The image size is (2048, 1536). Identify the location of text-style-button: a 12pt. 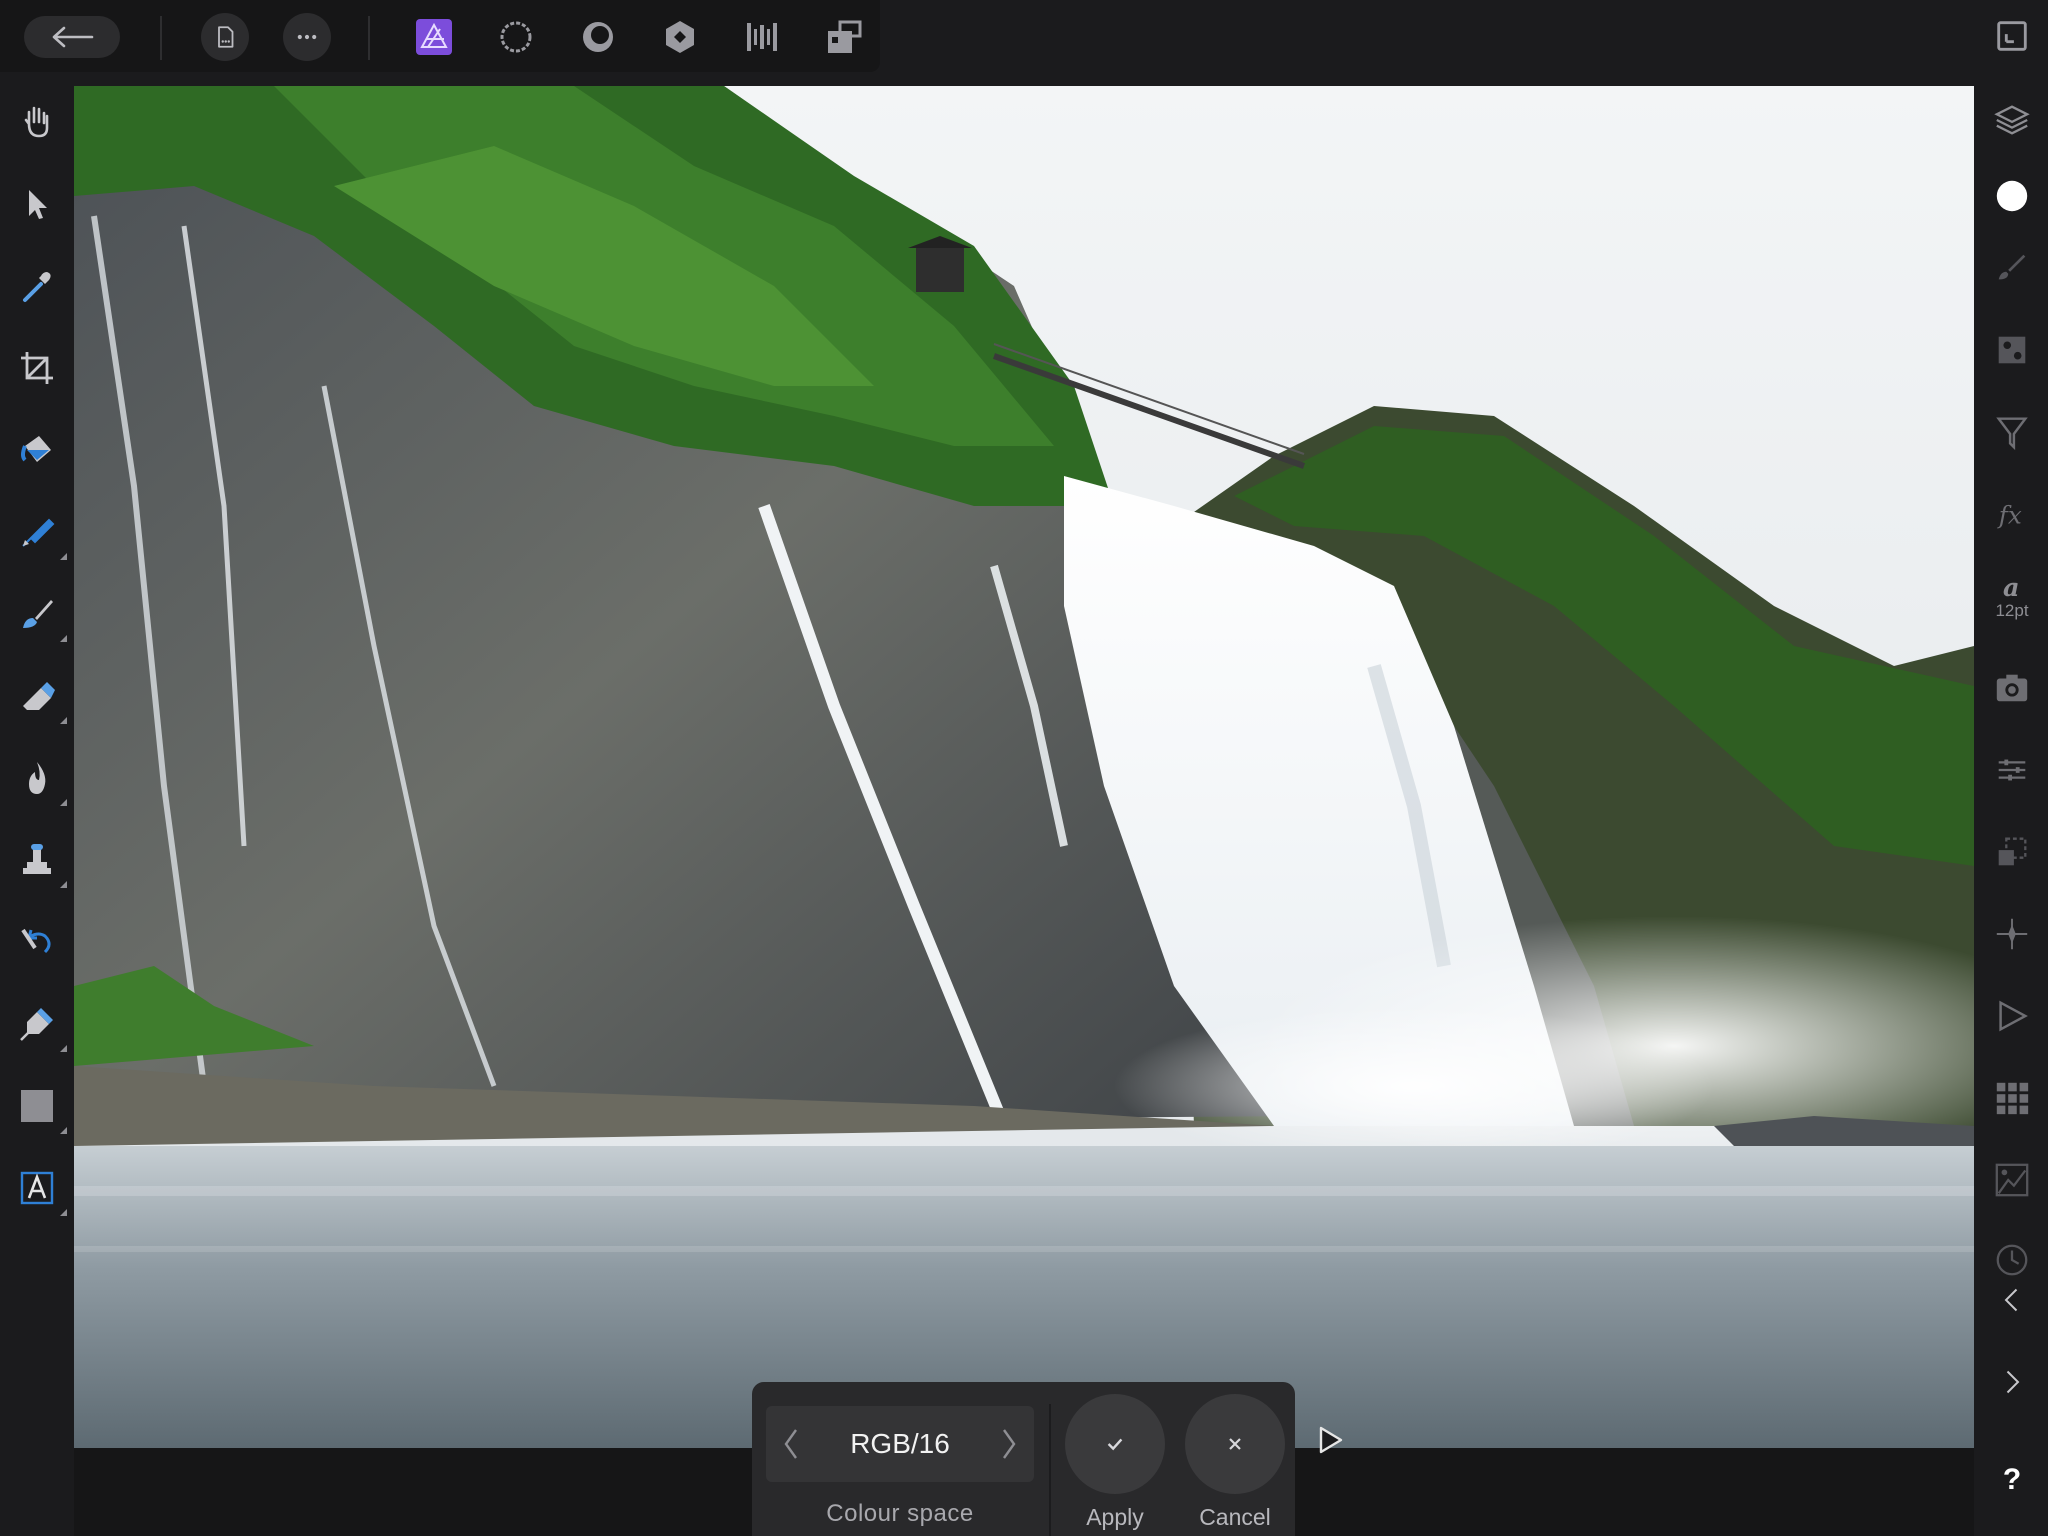
(2012, 596).